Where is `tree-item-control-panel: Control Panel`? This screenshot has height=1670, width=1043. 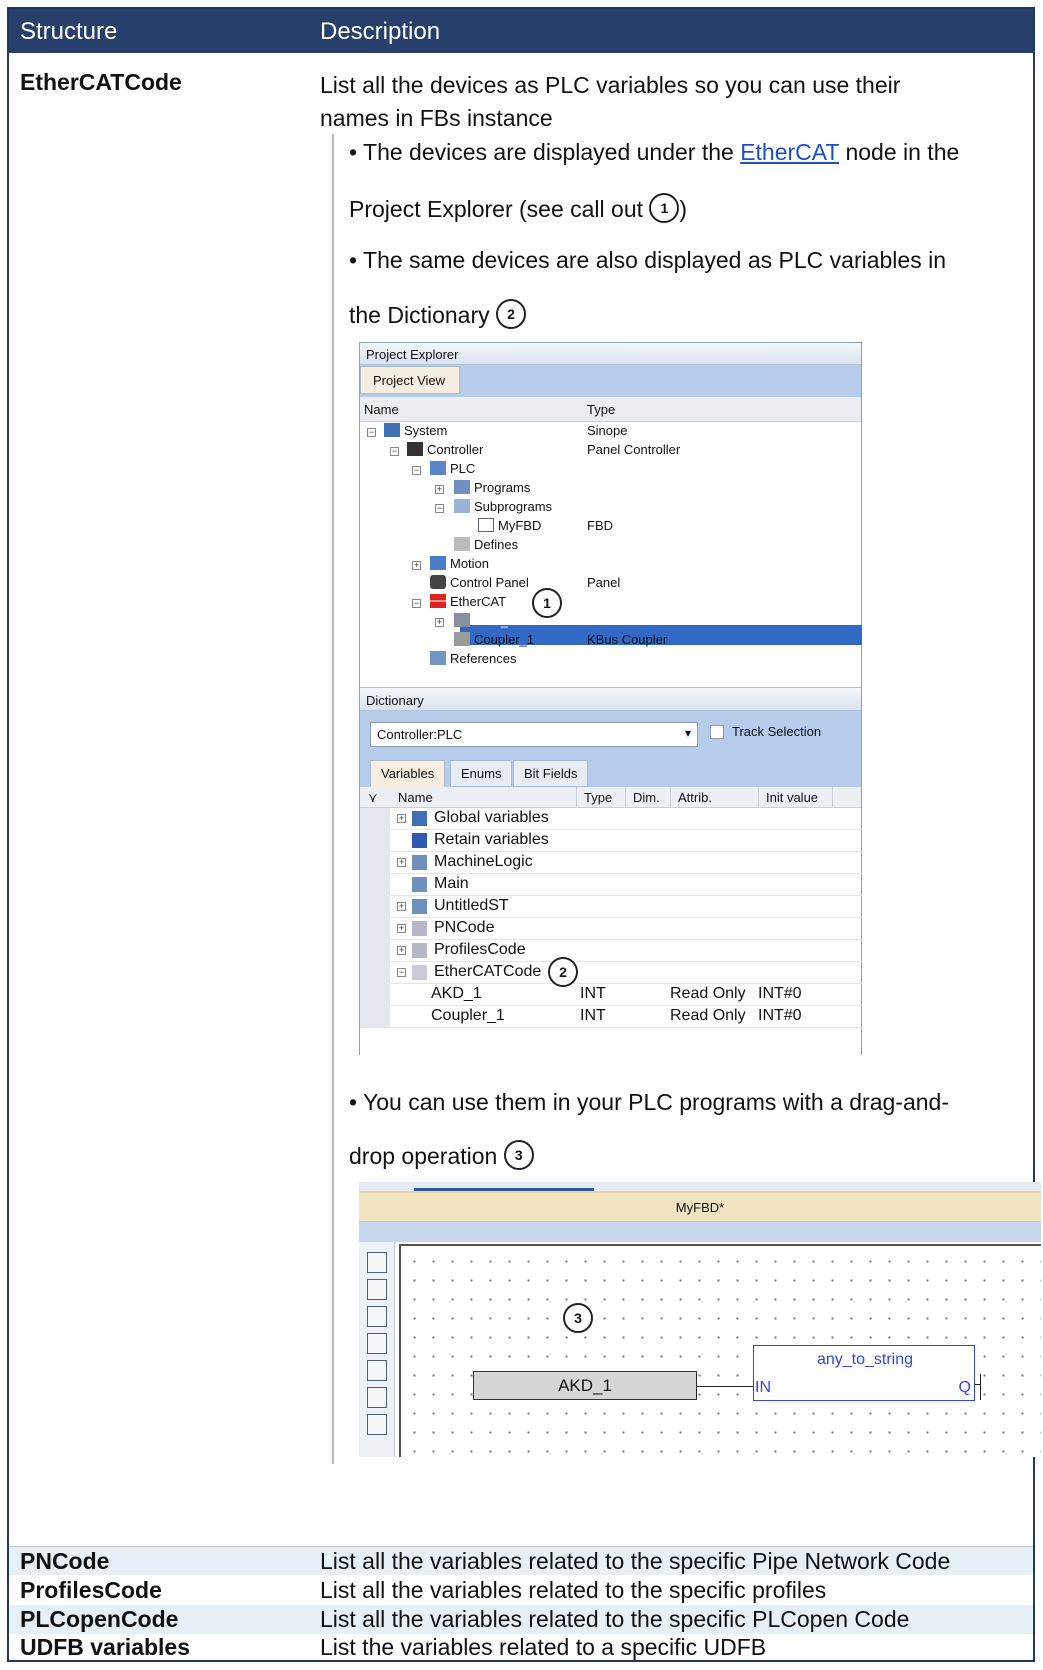
tree-item-control-panel: Control Panel is located at coordinates (479, 585).